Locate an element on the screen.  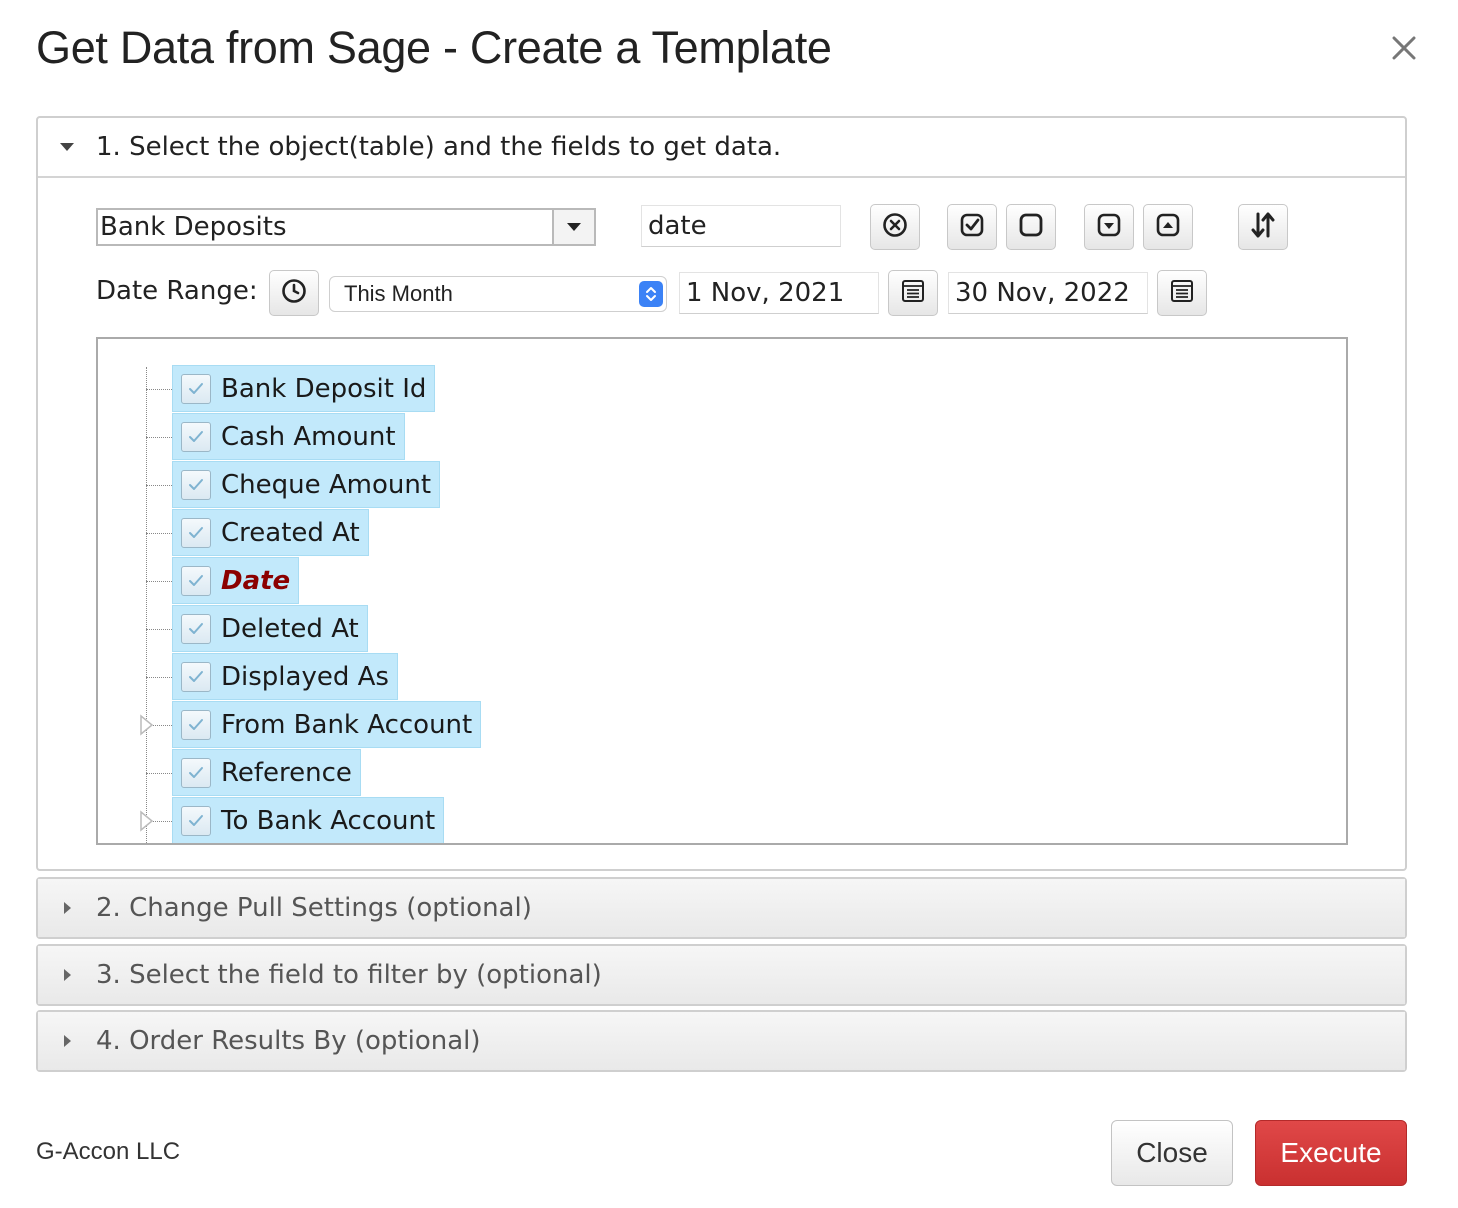
sort-icon is located at coordinates (1263, 227).